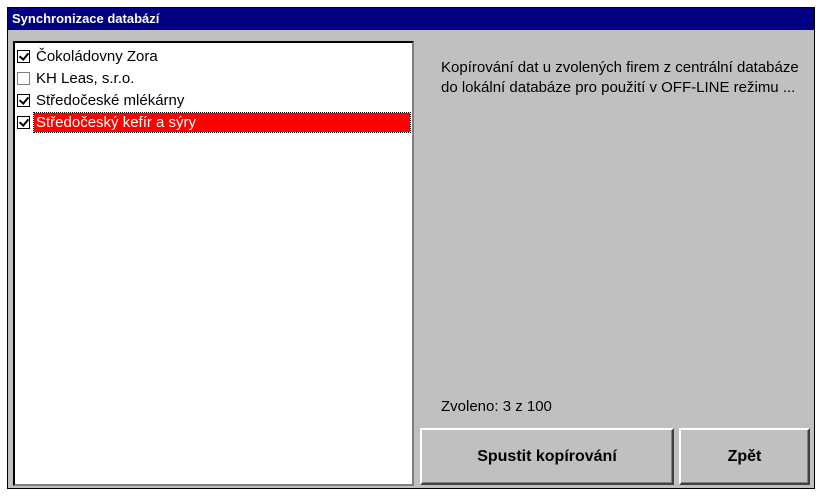 This screenshot has width=821, height=497. Describe the element at coordinates (213, 100) in the screenshot. I see `list-item: Středočeské mlékárny` at that location.